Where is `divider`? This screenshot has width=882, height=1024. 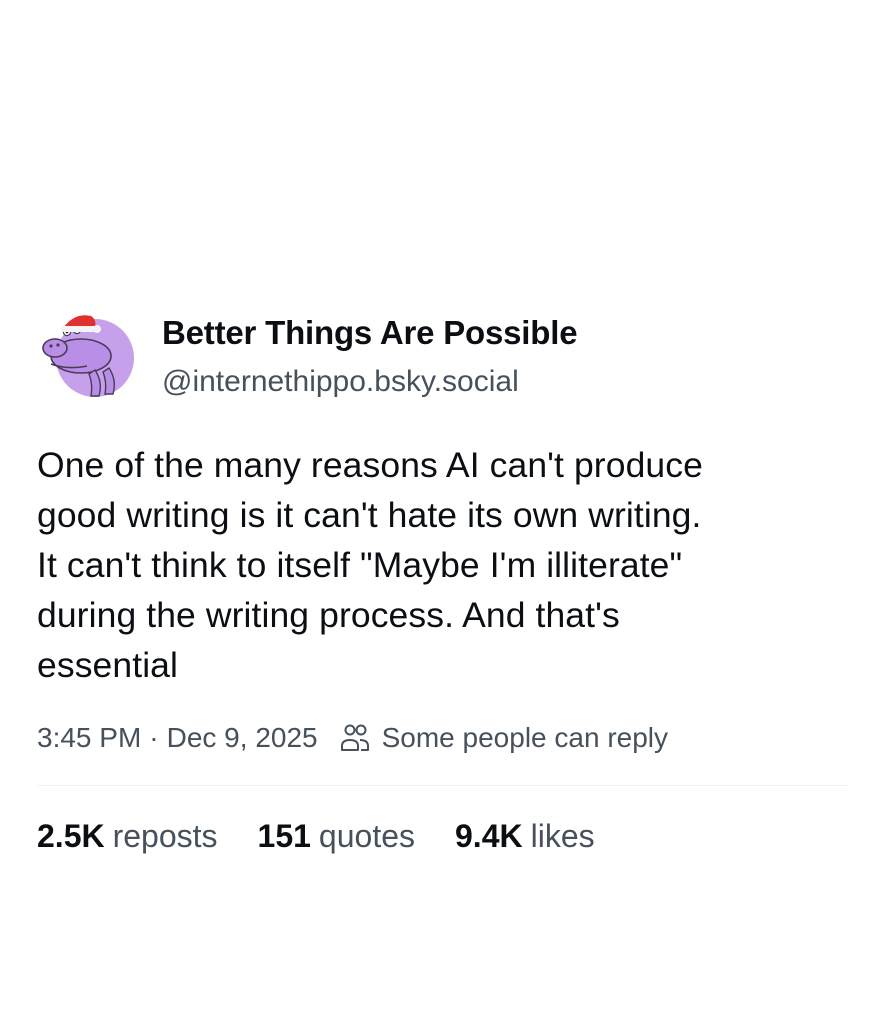 divider is located at coordinates (442, 785).